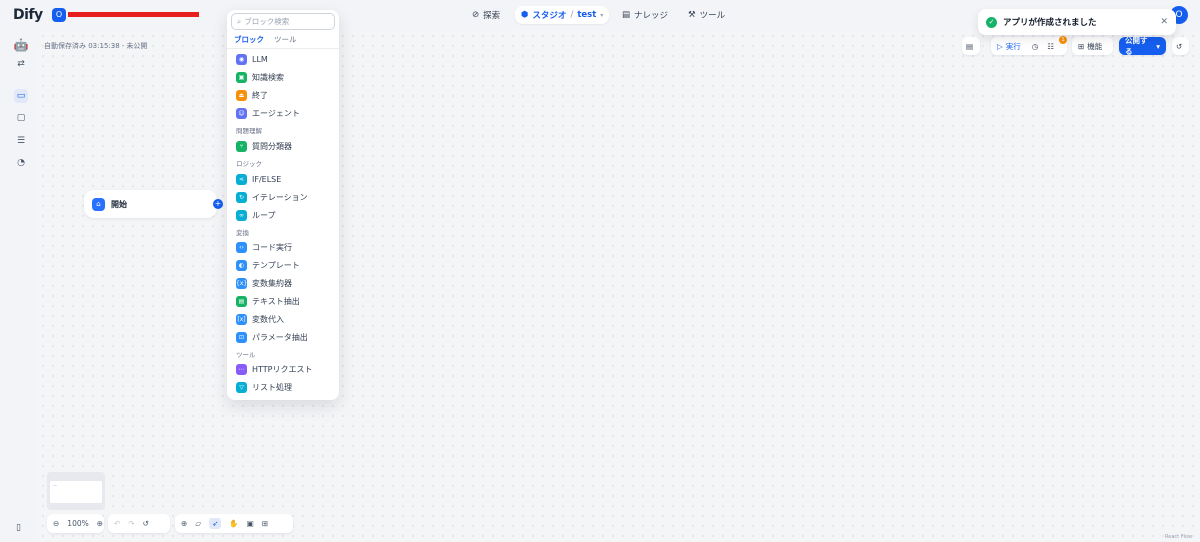  Describe the element at coordinates (276, 113) in the screenshot. I see `block-item-label: エージェント` at that location.